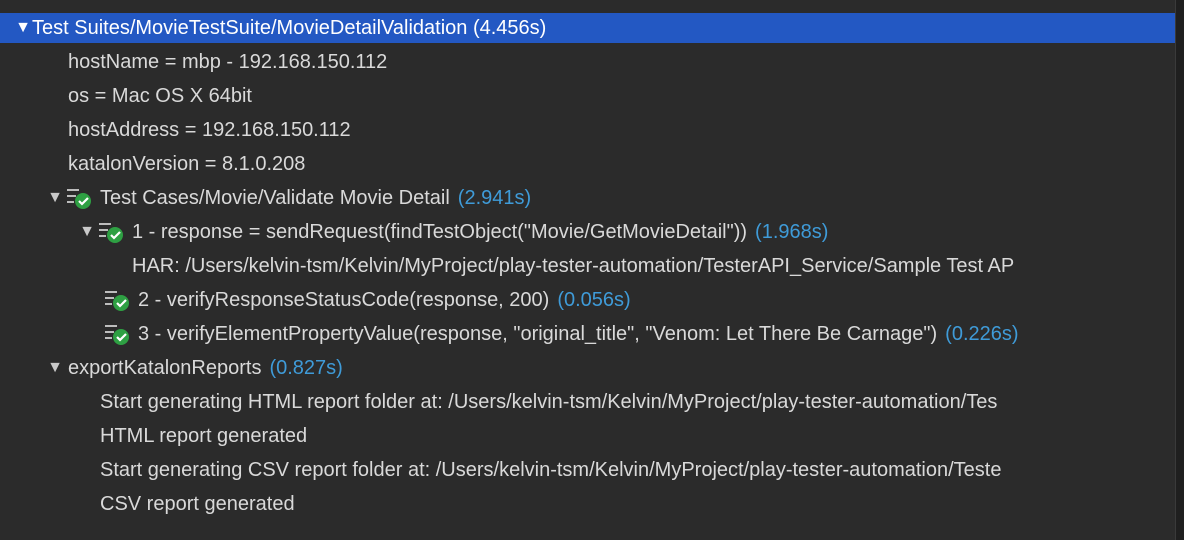 Image resolution: width=1184 pixels, height=540 pixels. Describe the element at coordinates (982, 333) in the screenshot. I see `step-duration: (0.226s)` at that location.